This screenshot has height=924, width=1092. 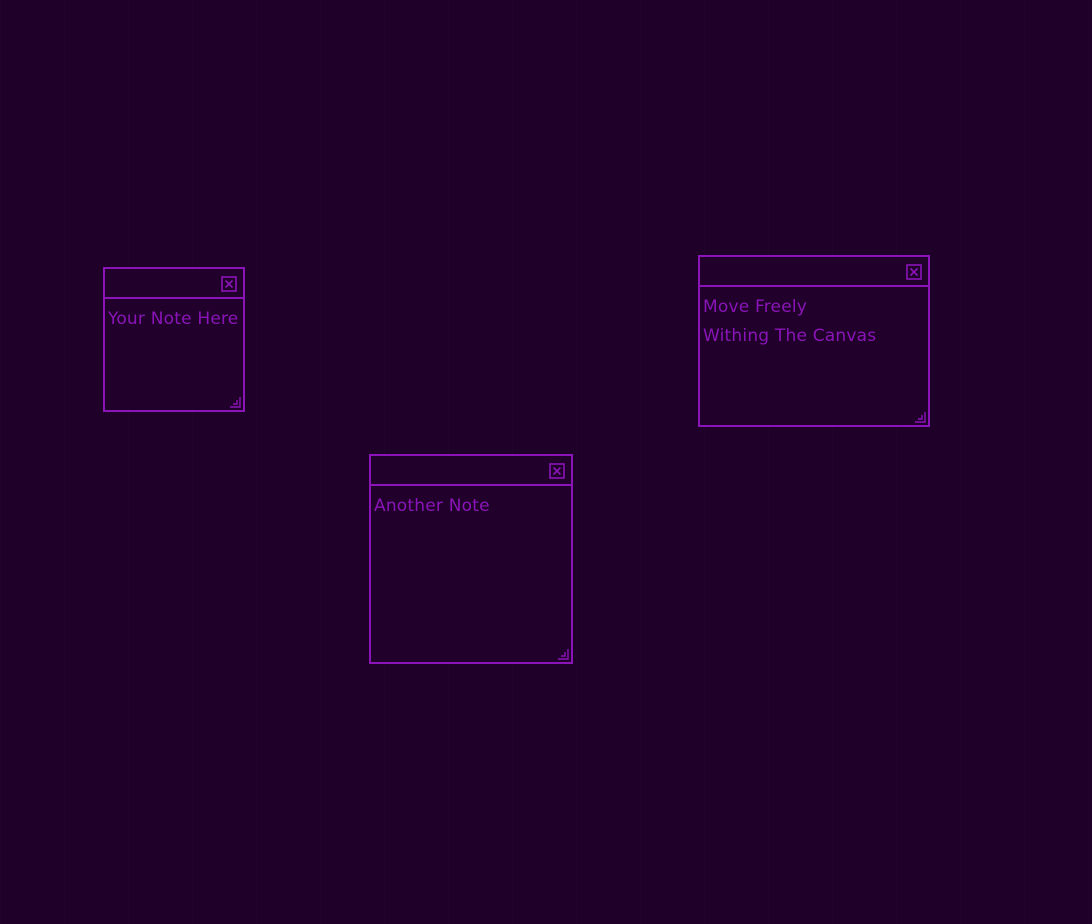 What do you see at coordinates (471, 559) in the screenshot?
I see `sticky-note: Another Note` at bounding box center [471, 559].